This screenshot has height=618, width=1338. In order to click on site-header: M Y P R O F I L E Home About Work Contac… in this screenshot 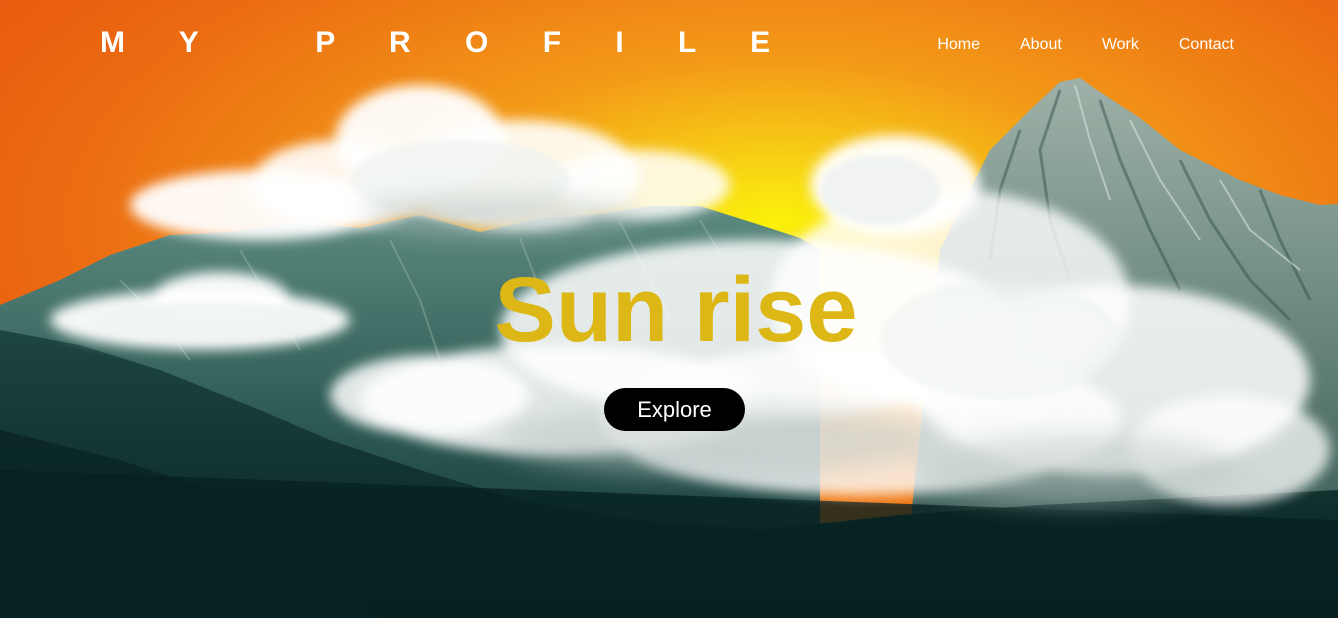, I will do `click(669, 45)`.